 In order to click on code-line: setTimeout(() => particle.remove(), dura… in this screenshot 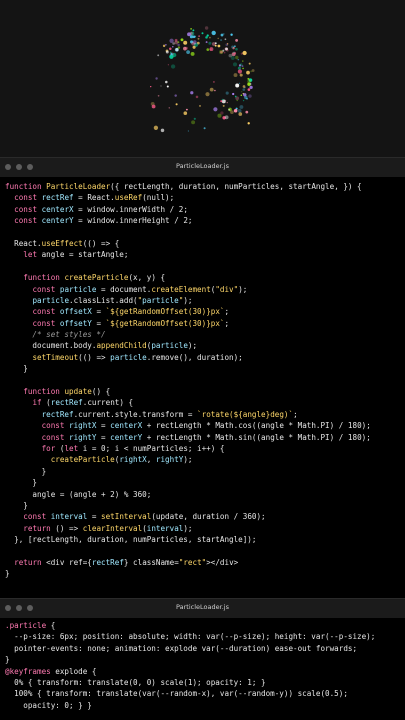, I will do `click(137, 357)`.